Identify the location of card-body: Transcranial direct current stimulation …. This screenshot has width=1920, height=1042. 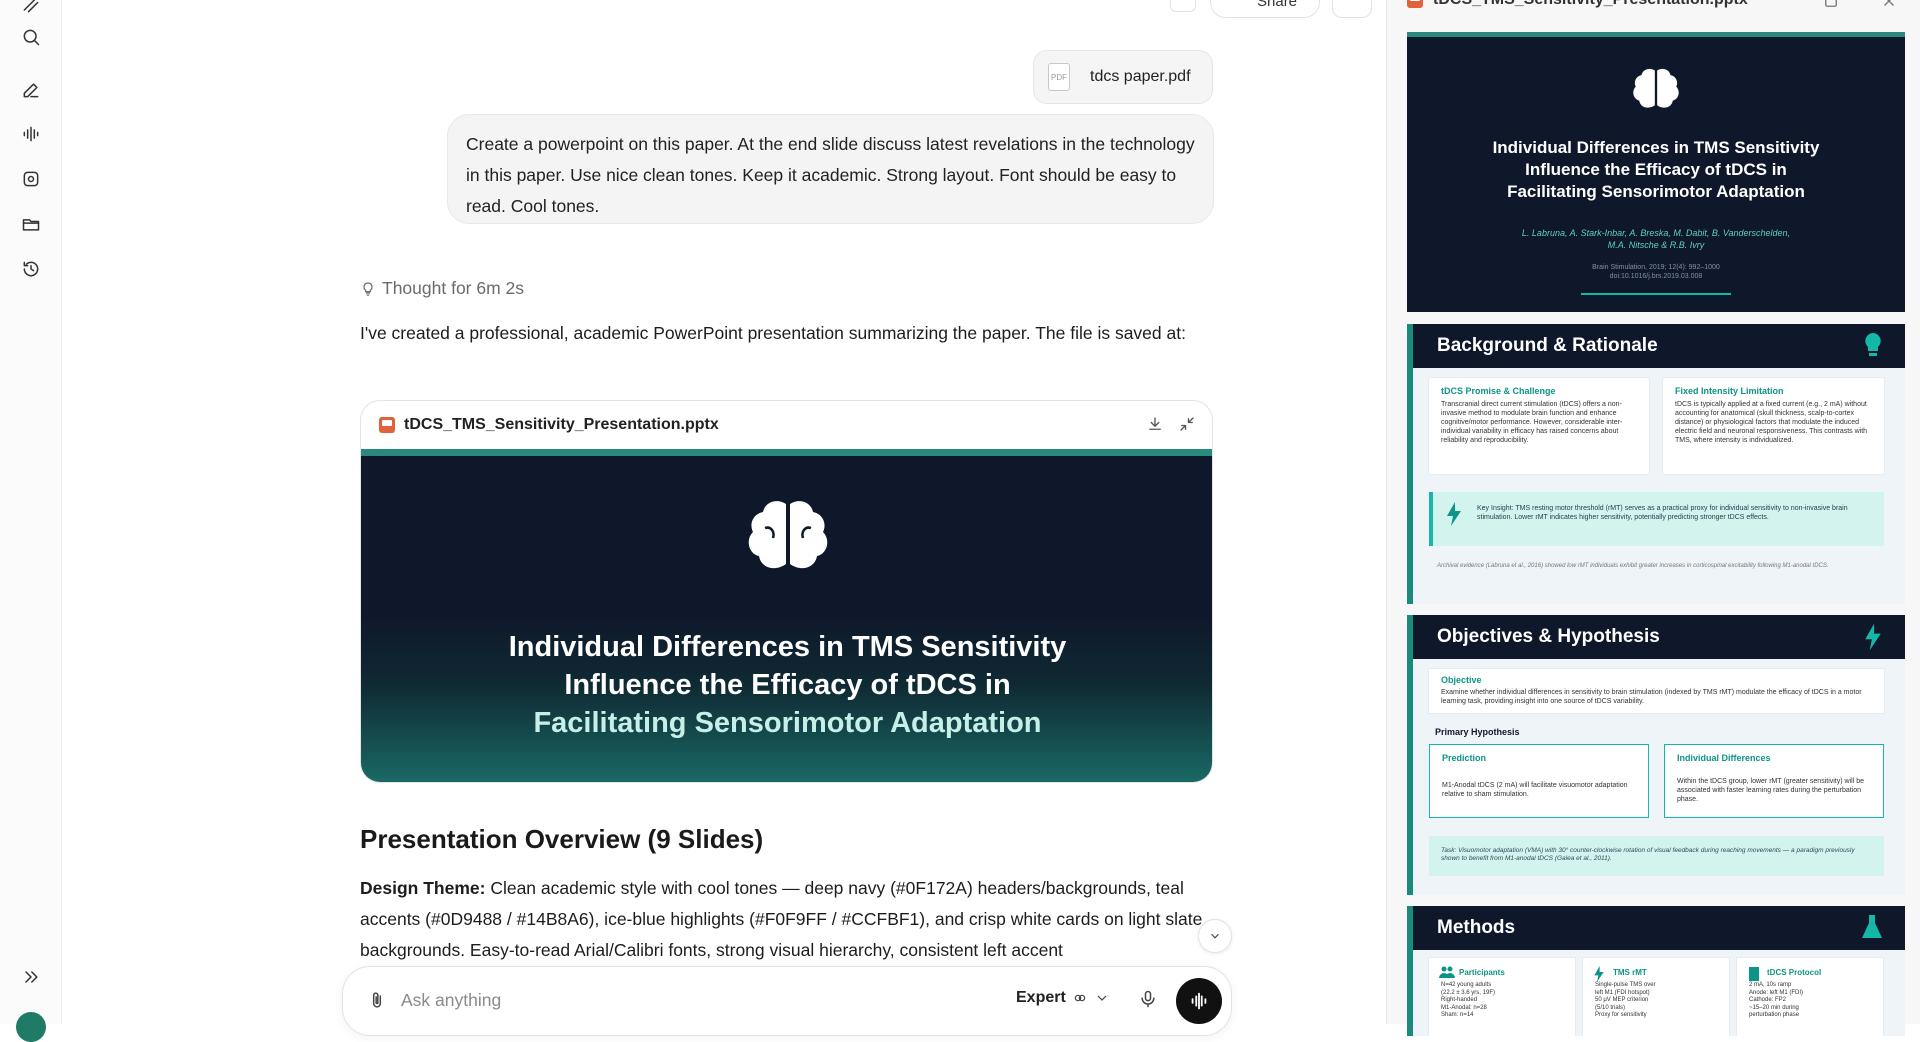
(1532, 422).